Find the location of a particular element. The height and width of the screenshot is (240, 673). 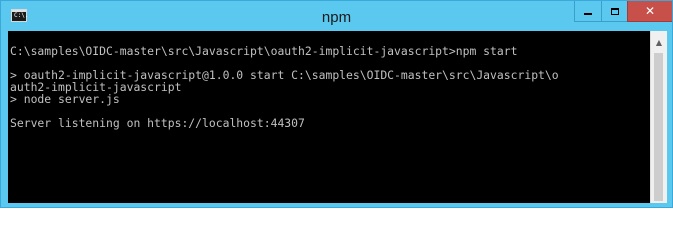

vertical-scrollbar: ▲ is located at coordinates (658, 117).